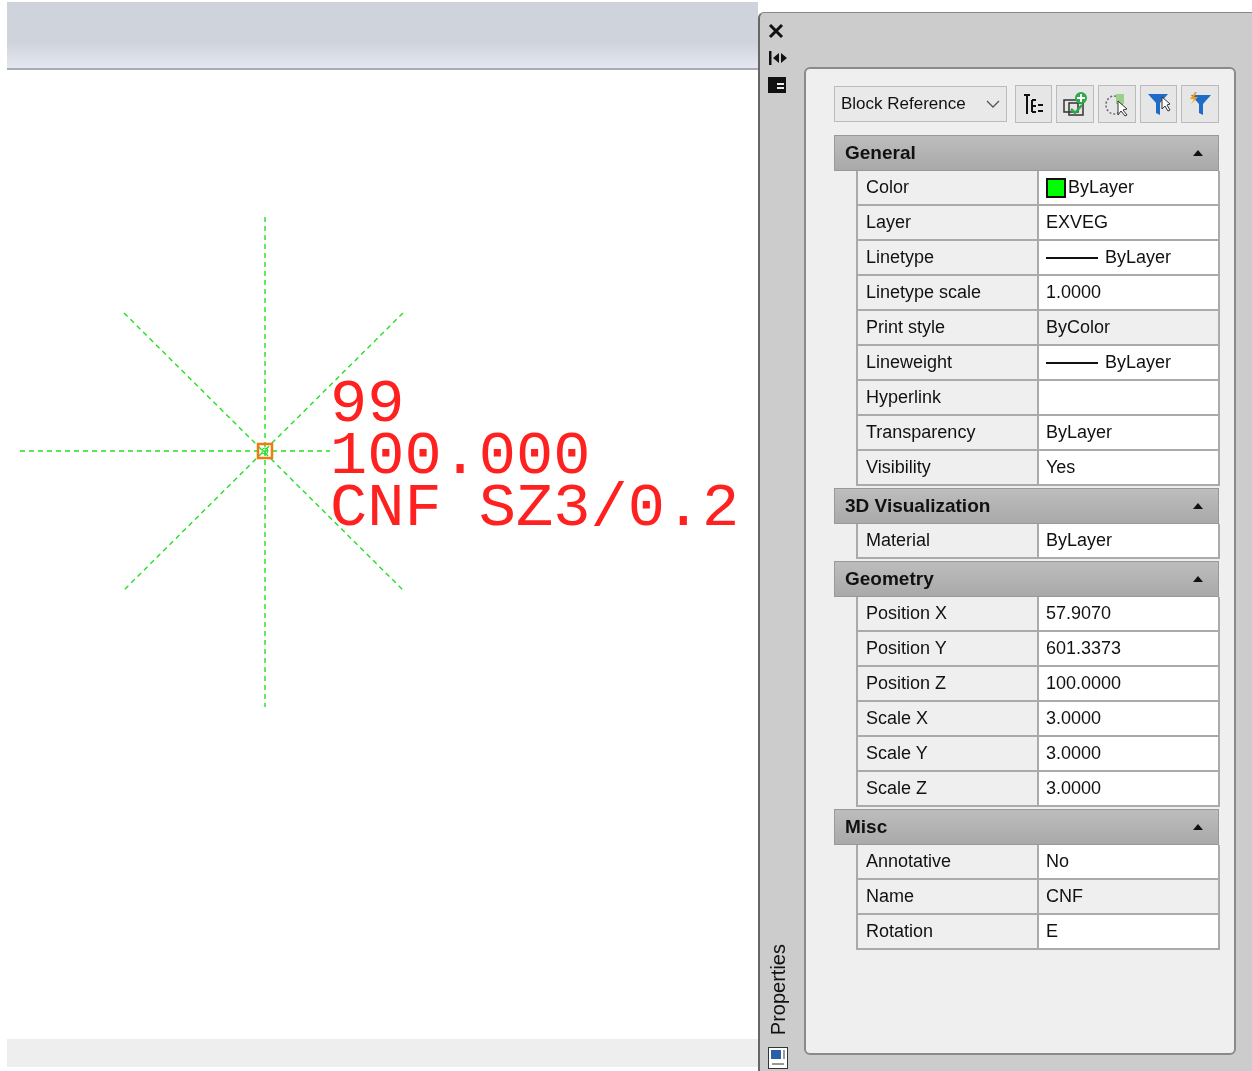 This screenshot has width=1252, height=1071. I want to click on property-label: Layer, so click(948, 223).